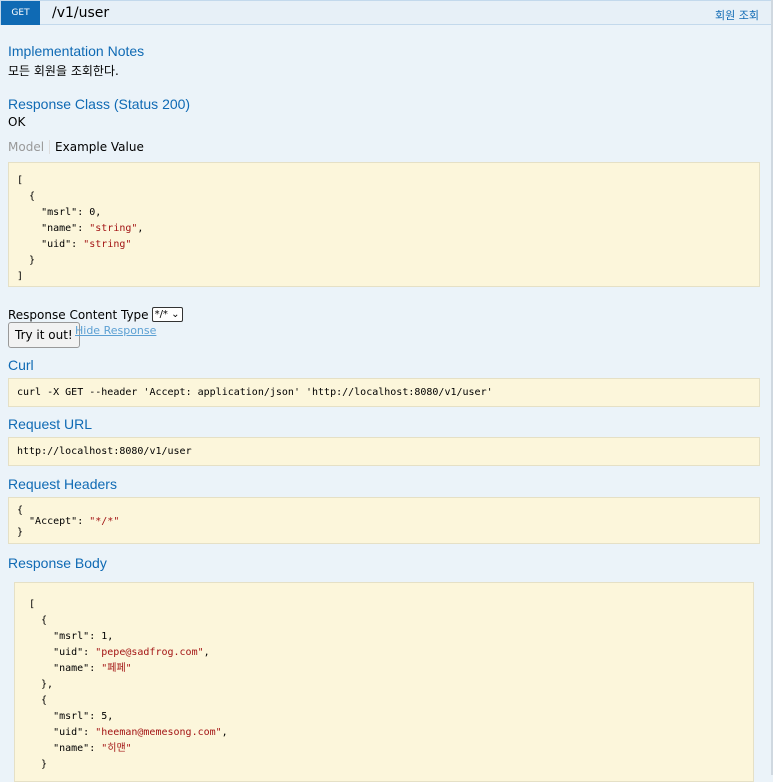 This screenshot has width=773, height=782. I want to click on response-body-title: Response Body, so click(57, 563).